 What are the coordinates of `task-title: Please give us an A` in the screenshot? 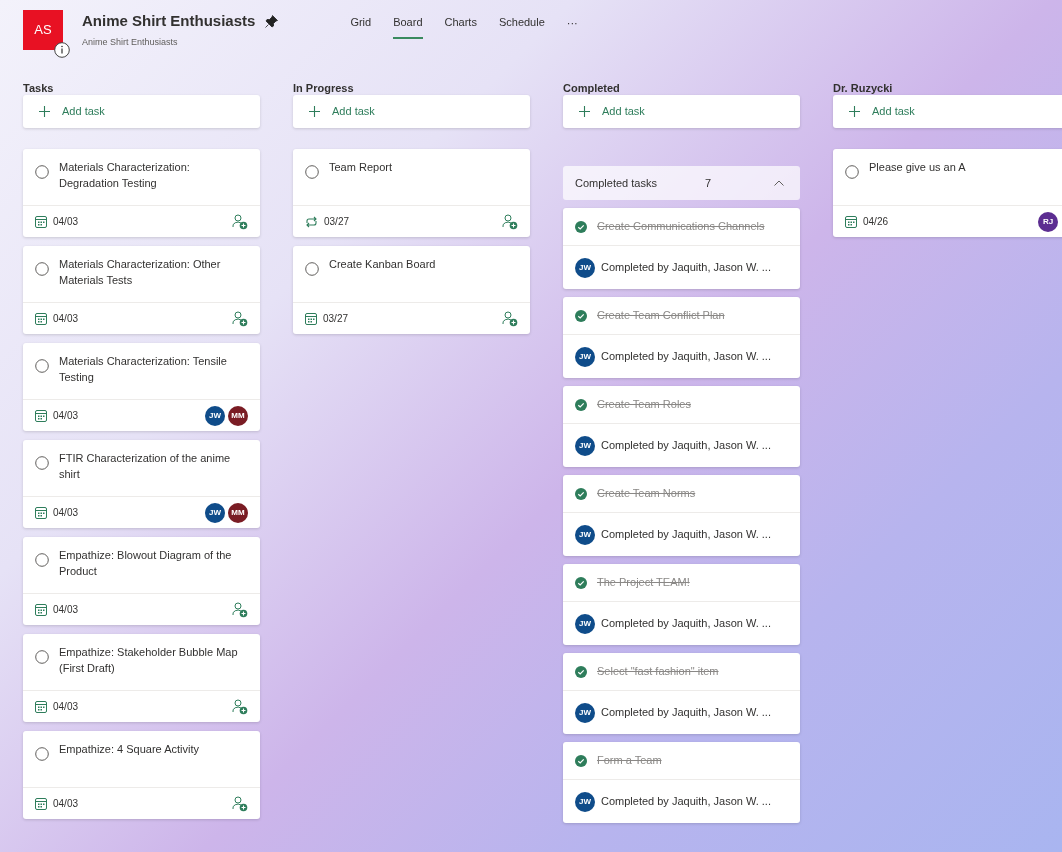 It's located at (917, 167).